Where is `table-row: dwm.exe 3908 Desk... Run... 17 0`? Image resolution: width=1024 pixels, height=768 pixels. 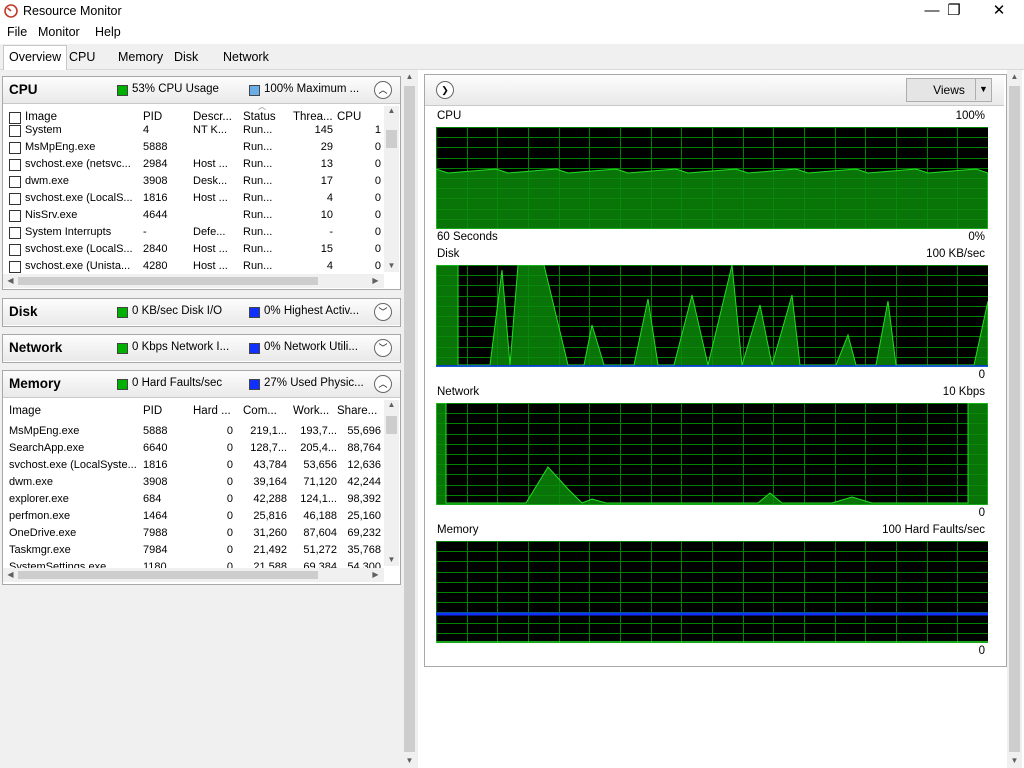 table-row: dwm.exe 3908 Desk... Run... 17 0 is located at coordinates (193, 181).